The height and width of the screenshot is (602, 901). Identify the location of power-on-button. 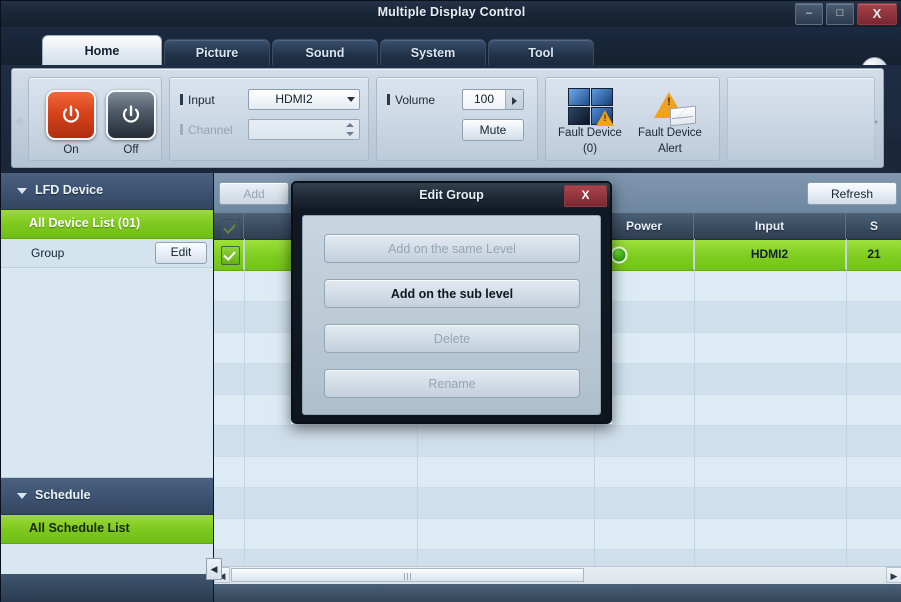
(71, 115).